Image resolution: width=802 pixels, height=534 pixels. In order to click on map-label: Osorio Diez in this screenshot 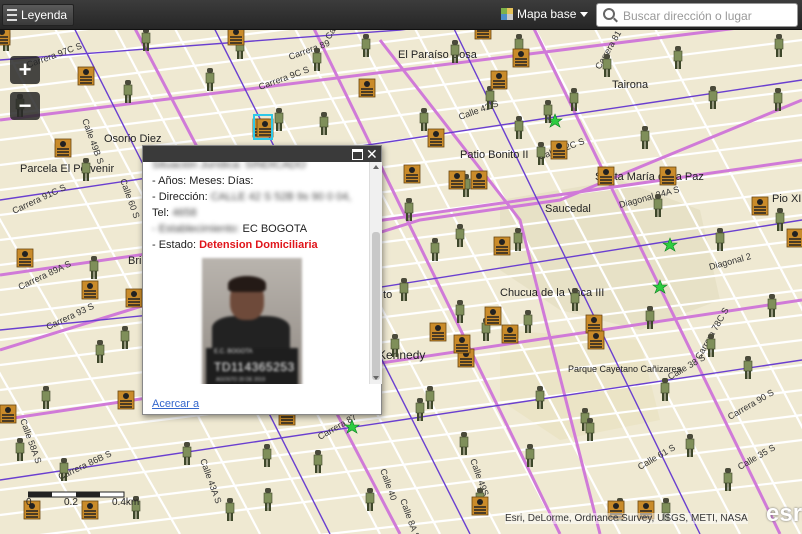, I will do `click(132, 139)`.